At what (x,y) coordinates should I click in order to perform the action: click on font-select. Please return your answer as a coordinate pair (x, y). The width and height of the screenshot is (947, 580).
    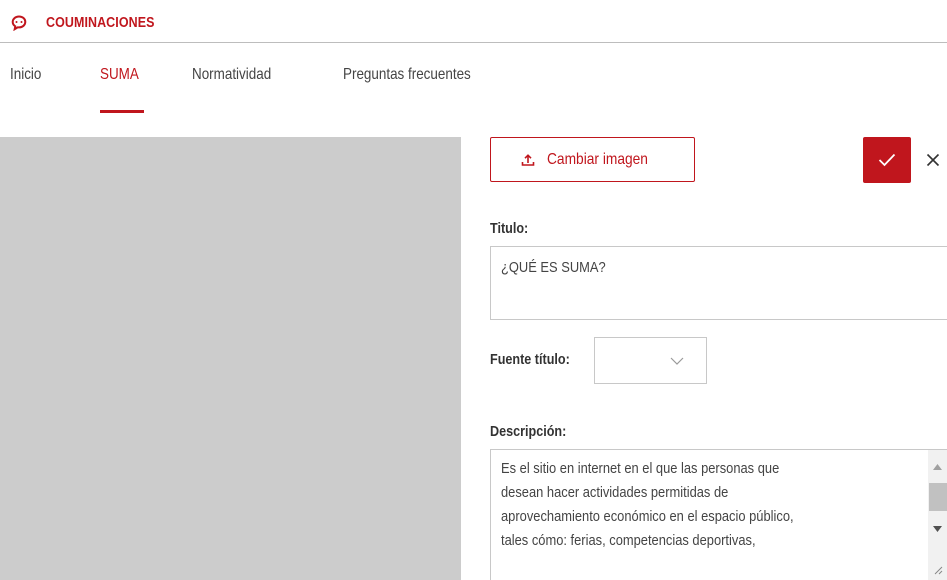
    Looking at the image, I should click on (650, 360).